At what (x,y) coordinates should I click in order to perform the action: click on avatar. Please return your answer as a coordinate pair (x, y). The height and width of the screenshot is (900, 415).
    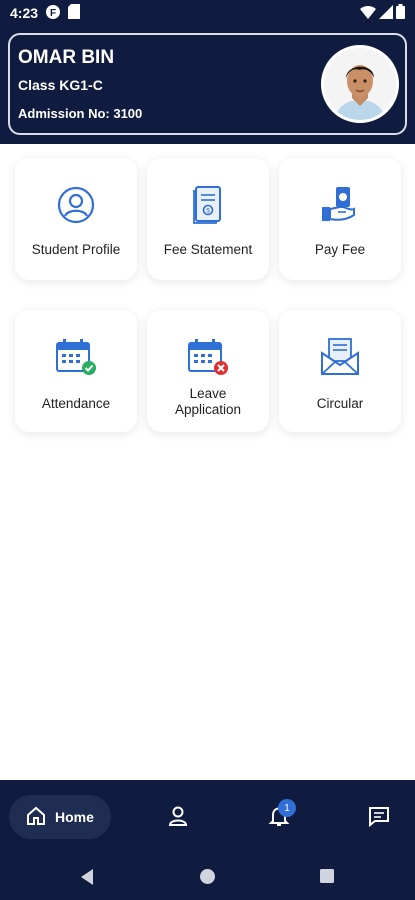
    Looking at the image, I should click on (360, 84).